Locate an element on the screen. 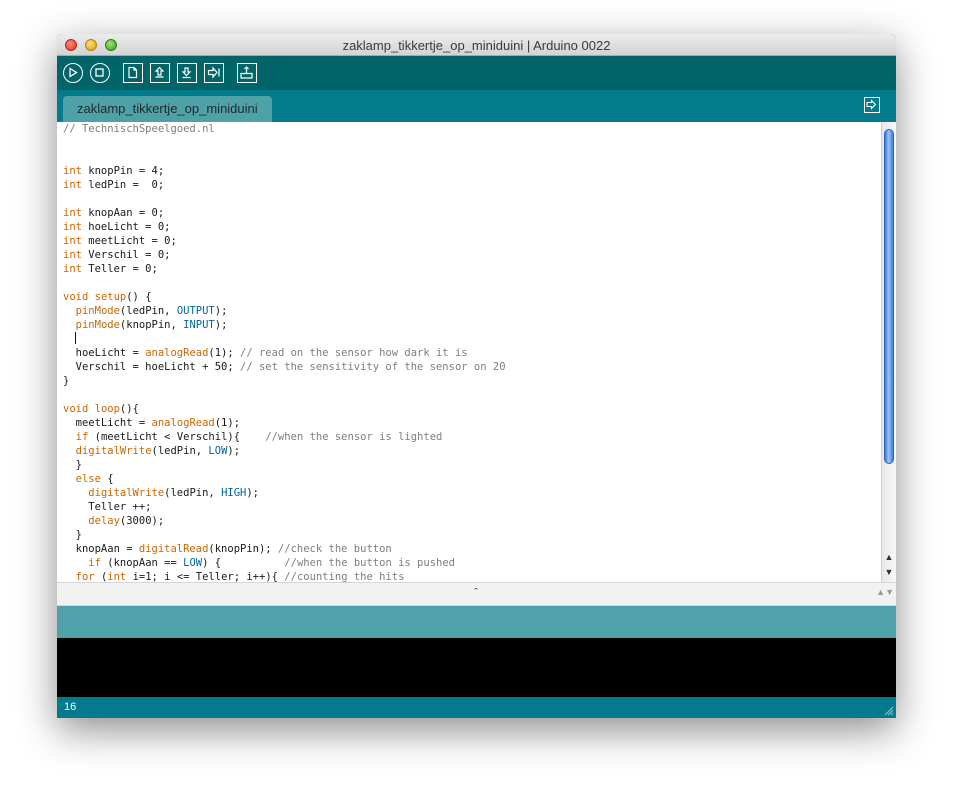 The height and width of the screenshot is (796, 953). vertical-scrollbar: ▲ ▼ is located at coordinates (888, 352).